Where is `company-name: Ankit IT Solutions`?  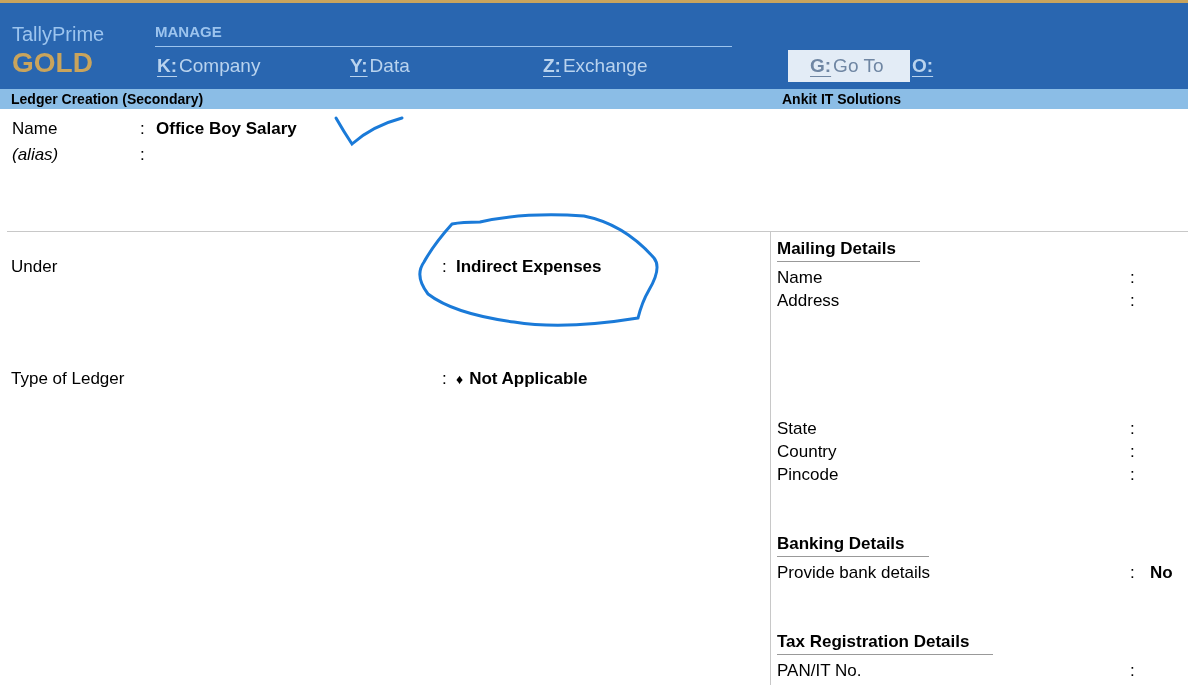 company-name: Ankit IT Solutions is located at coordinates (841, 99).